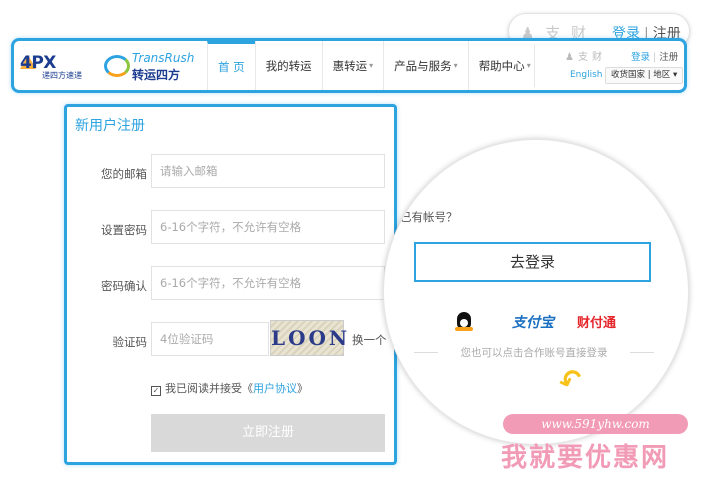 The image size is (702, 479). I want to click on english-link: English, so click(586, 75).